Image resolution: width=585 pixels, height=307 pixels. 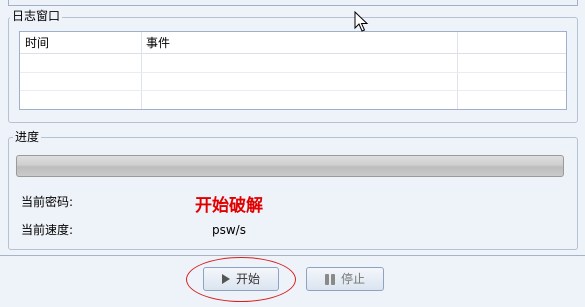 I want to click on column-header-extra, so click(x=511, y=43).